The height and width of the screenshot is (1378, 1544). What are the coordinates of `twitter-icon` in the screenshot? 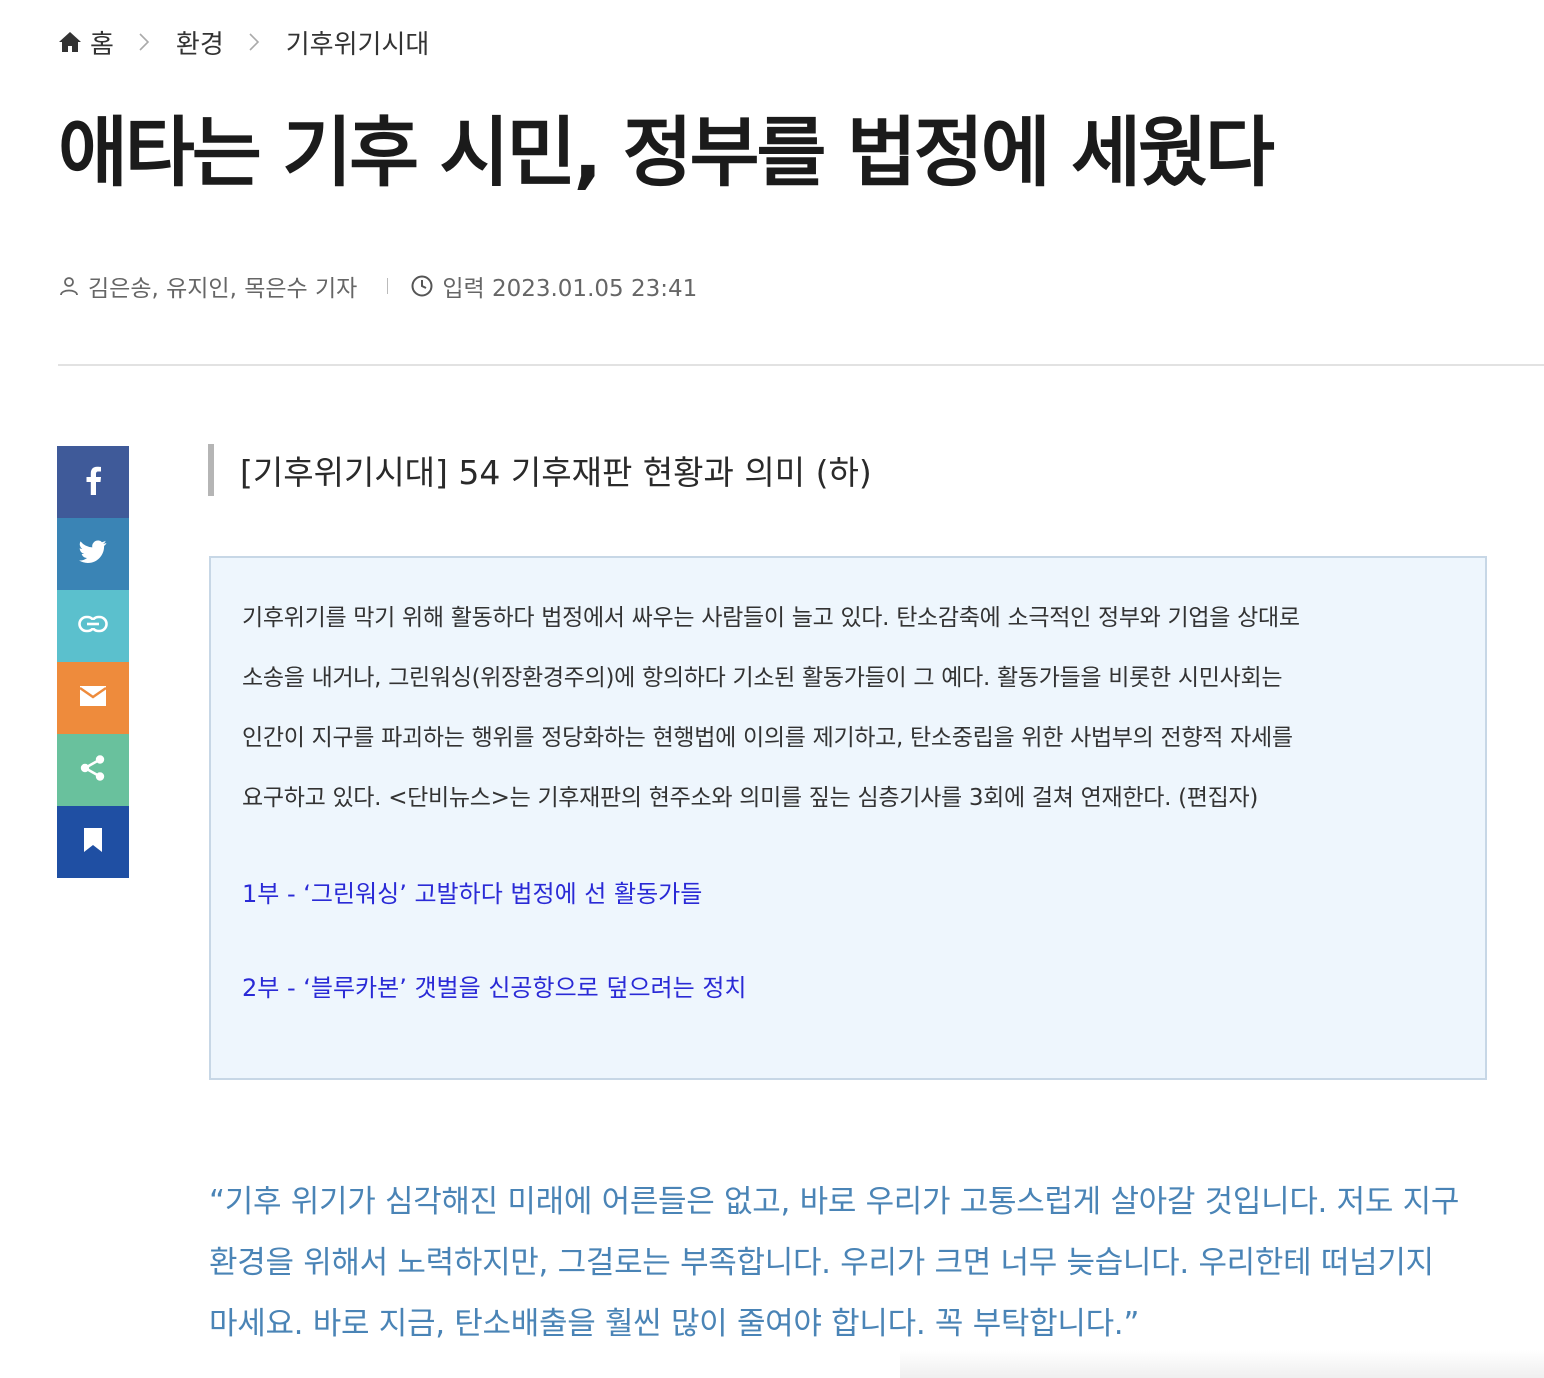 It's located at (93, 554).